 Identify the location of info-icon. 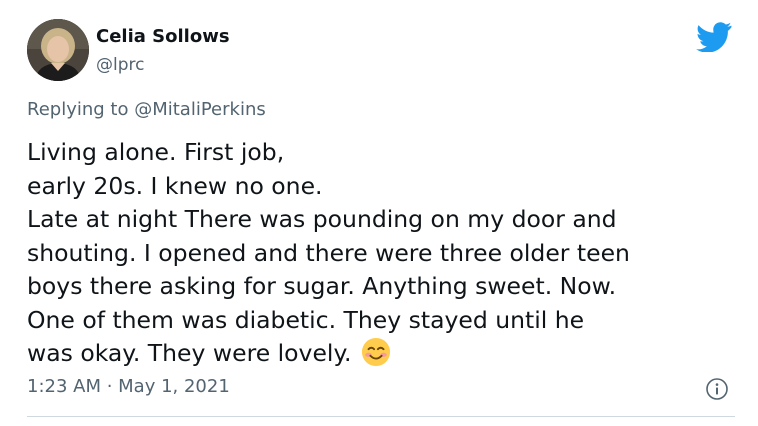
(717, 389).